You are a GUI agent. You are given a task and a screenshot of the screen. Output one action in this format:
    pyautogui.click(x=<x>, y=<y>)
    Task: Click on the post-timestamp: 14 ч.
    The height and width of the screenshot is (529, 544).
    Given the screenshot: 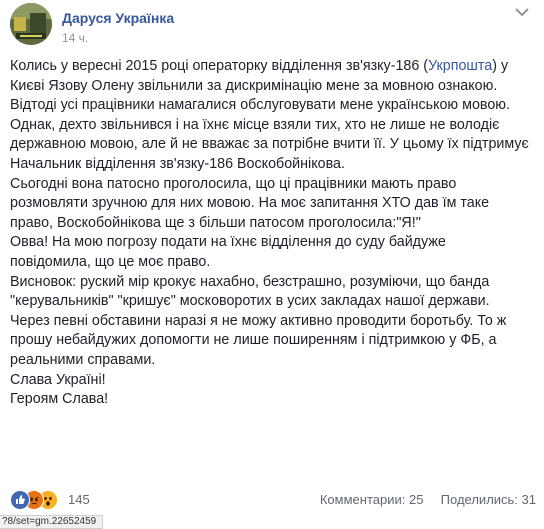 What is the action you would take?
    pyautogui.click(x=75, y=38)
    